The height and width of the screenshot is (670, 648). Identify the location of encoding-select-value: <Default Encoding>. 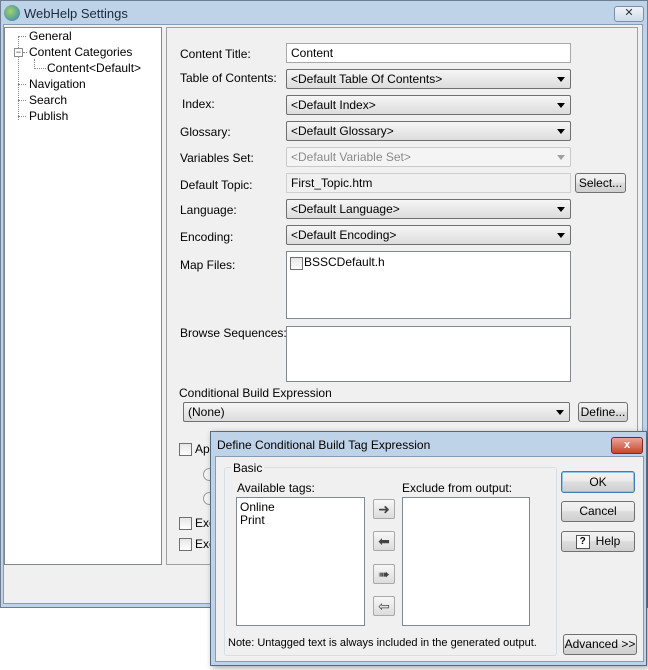
(344, 235).